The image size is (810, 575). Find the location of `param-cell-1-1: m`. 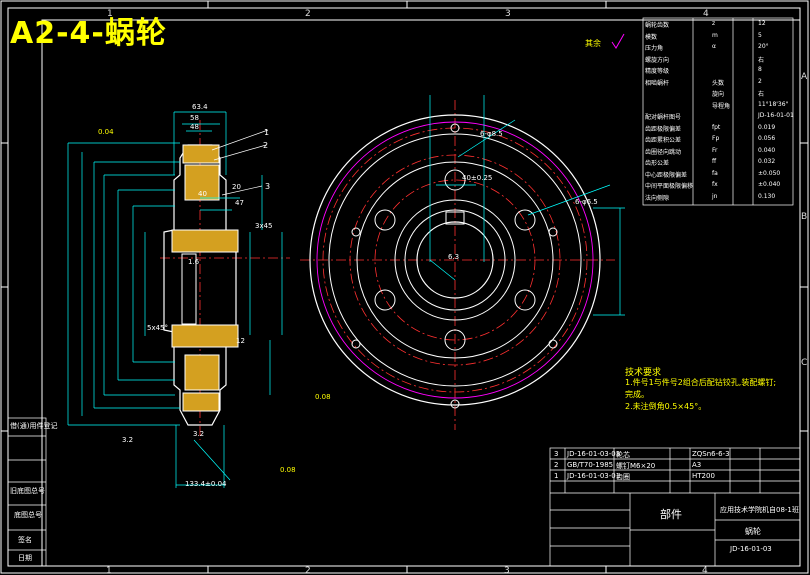

param-cell-1-1: m is located at coordinates (715, 35).